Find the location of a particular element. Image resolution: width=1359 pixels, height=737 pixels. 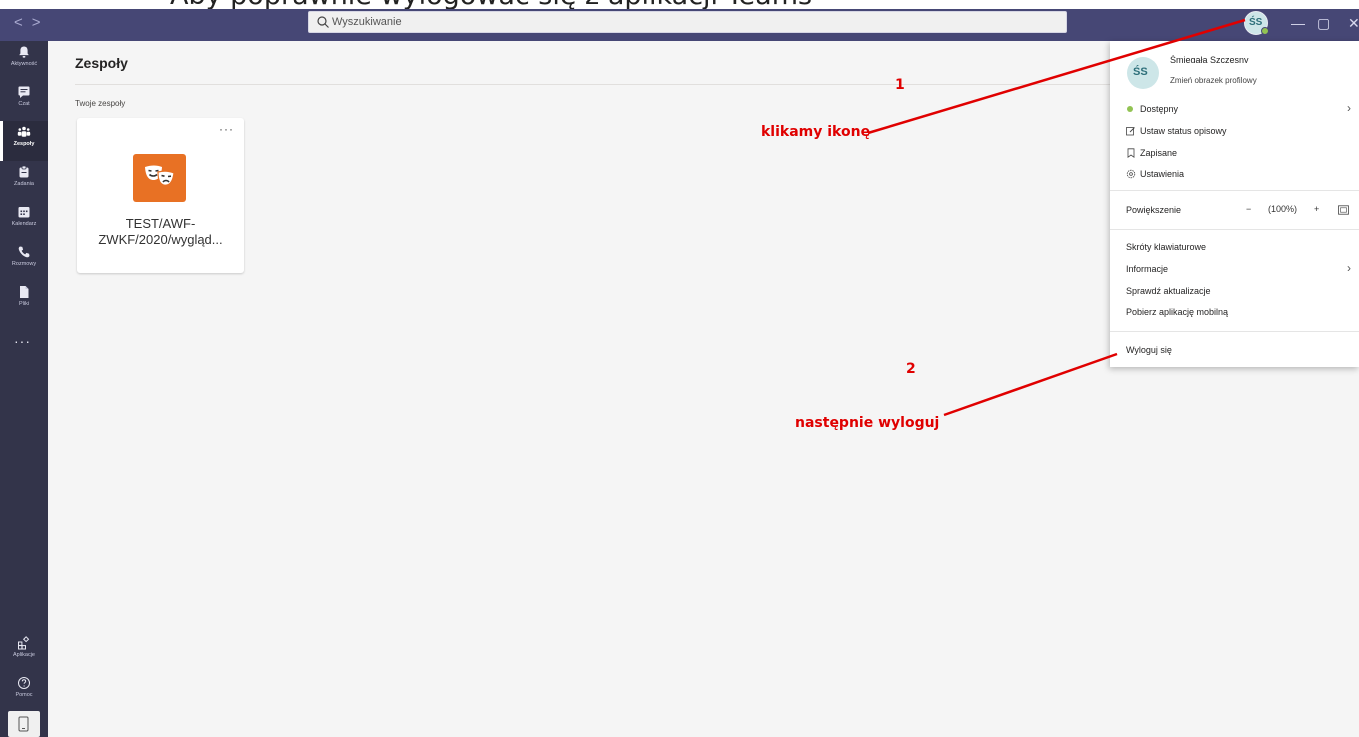

search-icon is located at coordinates (323, 22).